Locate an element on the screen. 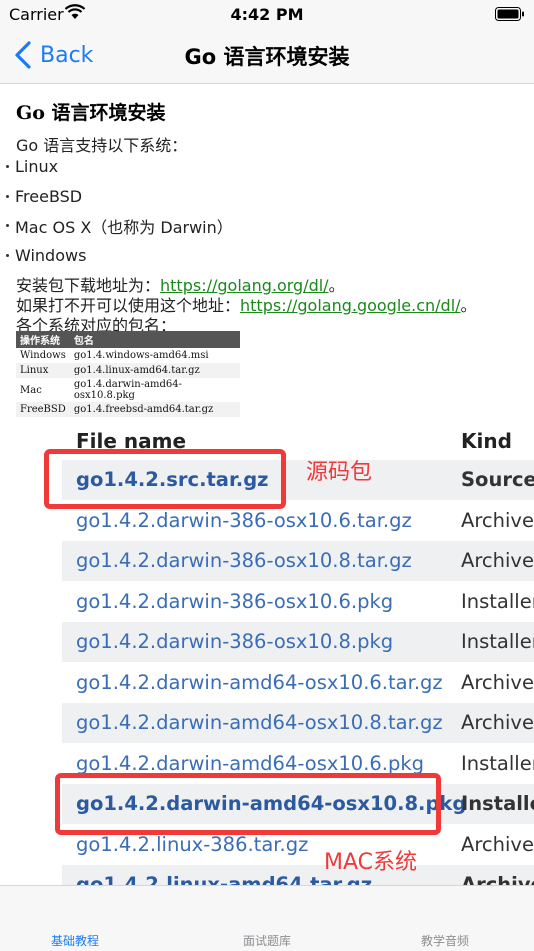 The image size is (534, 951). navigation-bar: Back Go 语言环境安装 is located at coordinates (267, 56).